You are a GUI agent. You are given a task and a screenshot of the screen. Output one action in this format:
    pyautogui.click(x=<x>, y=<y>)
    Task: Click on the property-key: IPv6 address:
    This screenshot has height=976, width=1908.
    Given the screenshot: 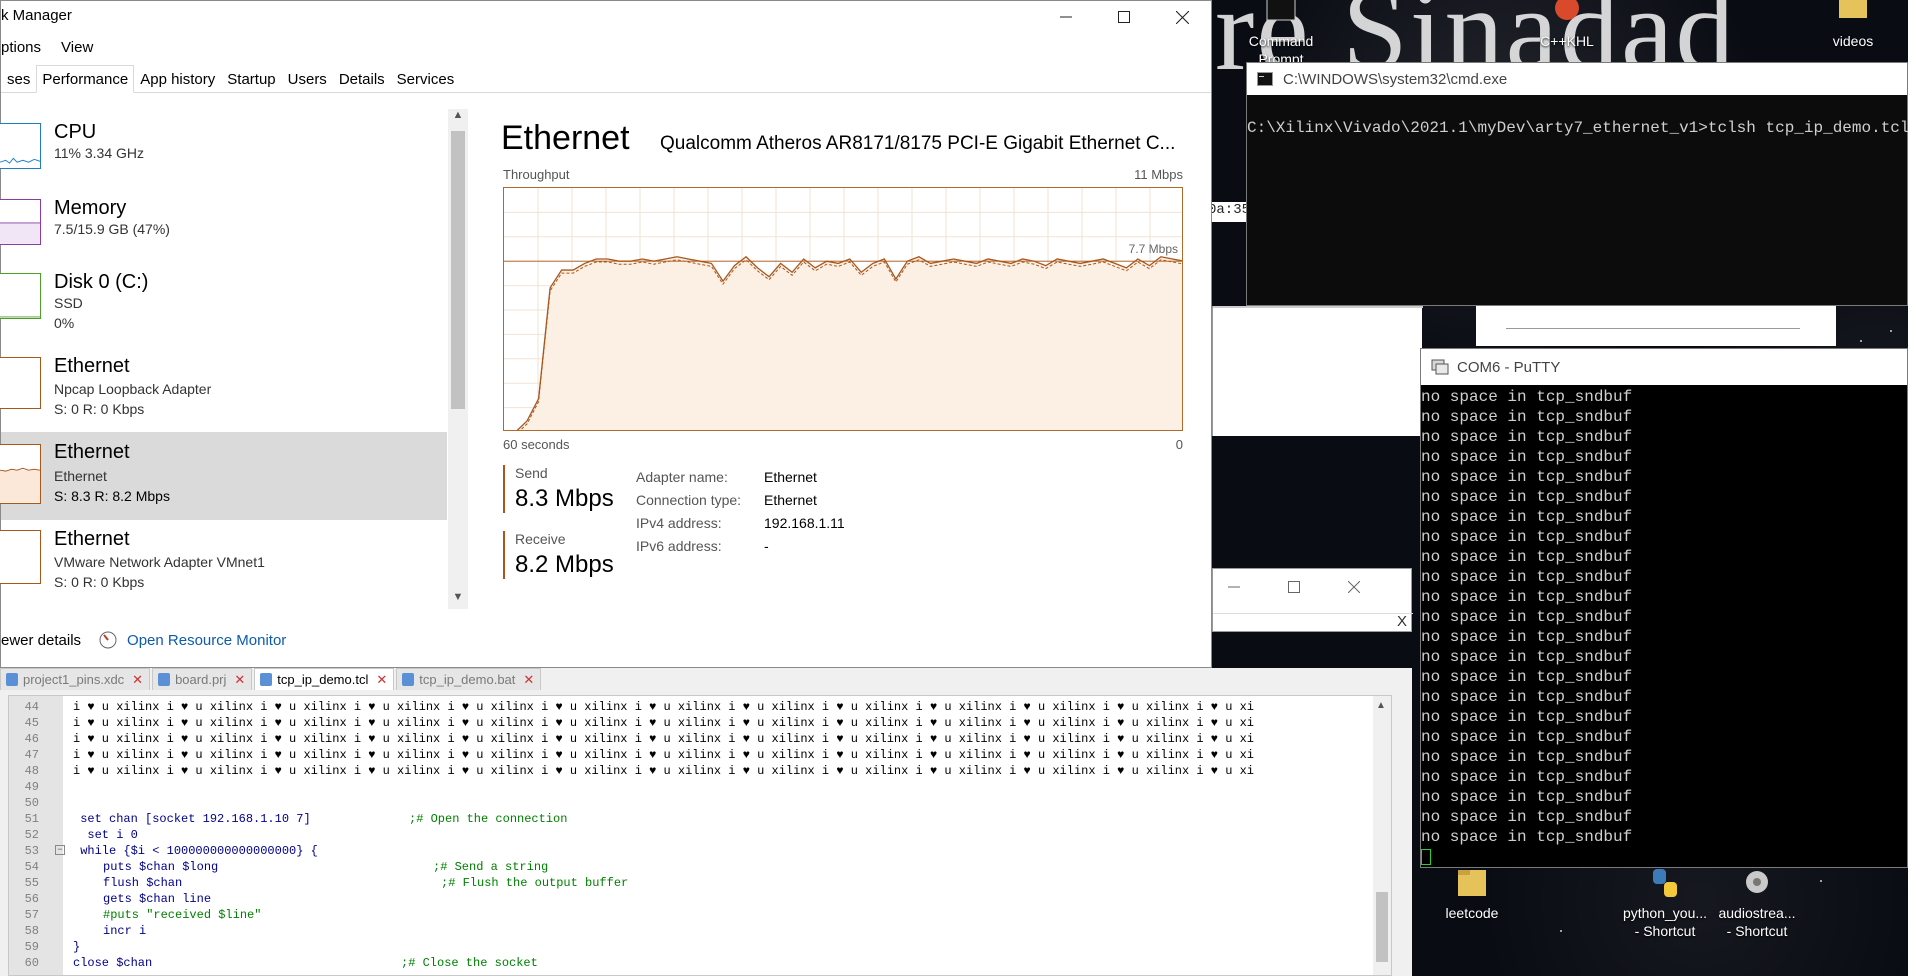 What is the action you would take?
    pyautogui.click(x=679, y=546)
    